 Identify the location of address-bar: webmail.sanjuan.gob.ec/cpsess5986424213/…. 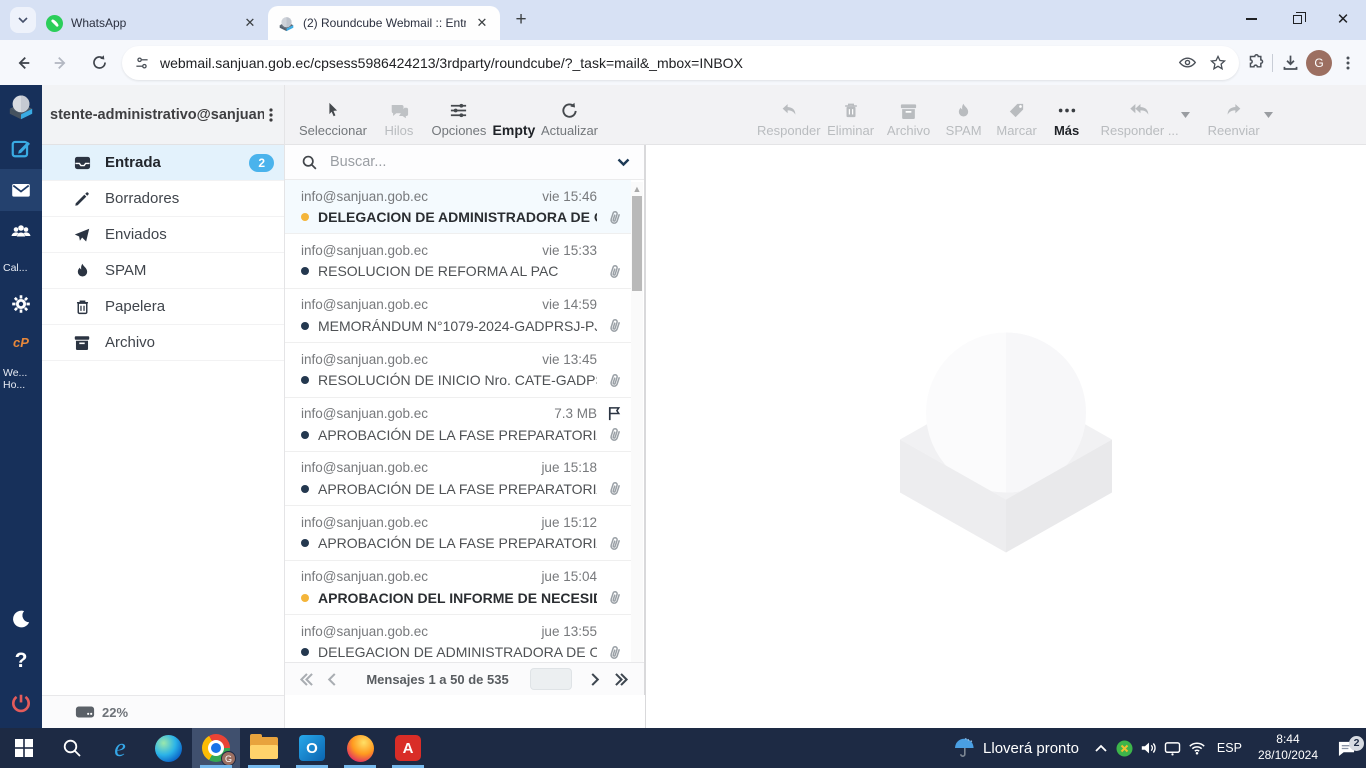
(680, 62).